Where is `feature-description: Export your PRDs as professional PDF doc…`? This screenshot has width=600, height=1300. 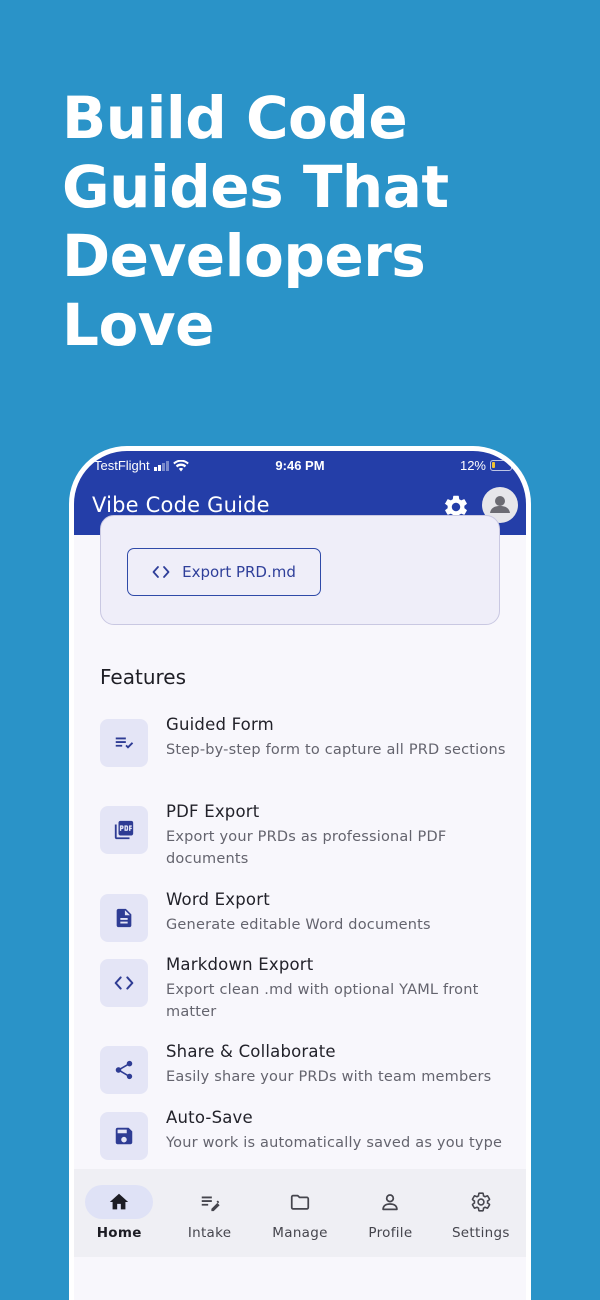 feature-description: Export your PRDs as professional PDF doc… is located at coordinates (306, 848).